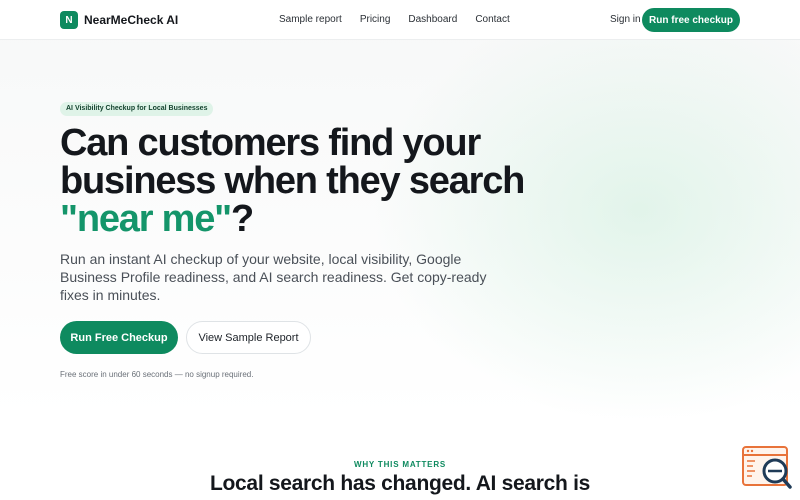  Describe the element at coordinates (625, 19) in the screenshot. I see `sign-in-link: Sign in` at that location.